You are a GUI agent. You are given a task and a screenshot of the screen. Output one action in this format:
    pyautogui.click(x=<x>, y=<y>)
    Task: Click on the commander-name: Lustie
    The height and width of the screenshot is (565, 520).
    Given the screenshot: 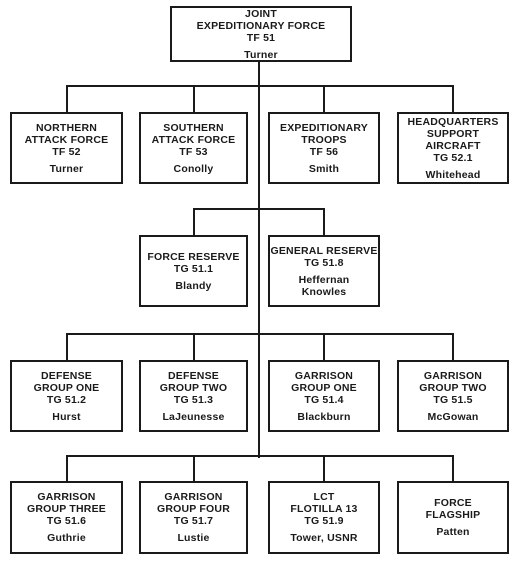 What is the action you would take?
    pyautogui.click(x=193, y=538)
    